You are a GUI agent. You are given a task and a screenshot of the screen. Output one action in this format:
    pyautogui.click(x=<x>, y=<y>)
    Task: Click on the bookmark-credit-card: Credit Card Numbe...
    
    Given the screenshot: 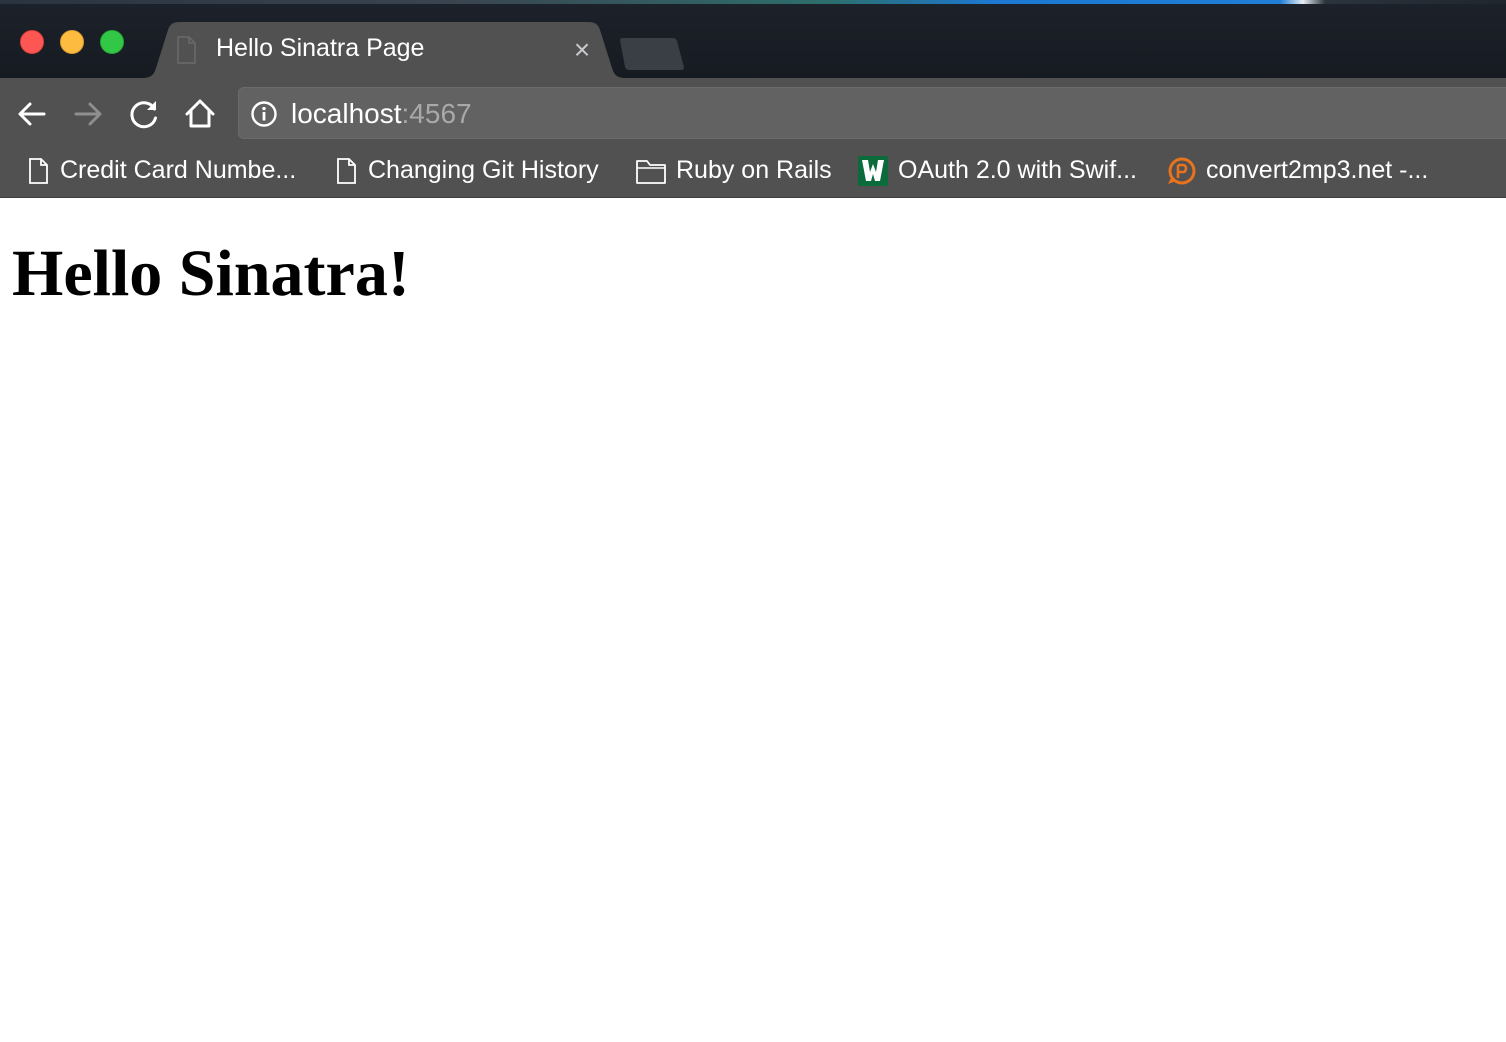 What is the action you would take?
    pyautogui.click(x=166, y=172)
    